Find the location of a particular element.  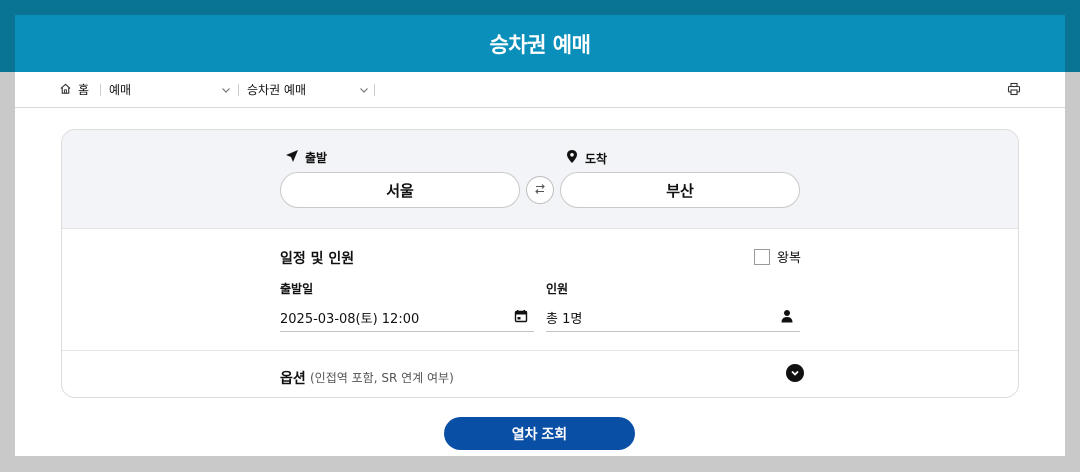

page-header: 승차권 예매 is located at coordinates (540, 43).